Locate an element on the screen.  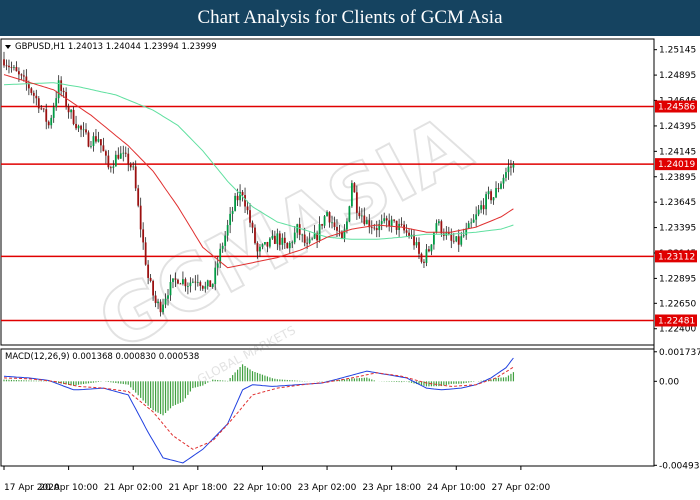
time-tick-label: 21 Apr 18:00 is located at coordinates (197, 488).